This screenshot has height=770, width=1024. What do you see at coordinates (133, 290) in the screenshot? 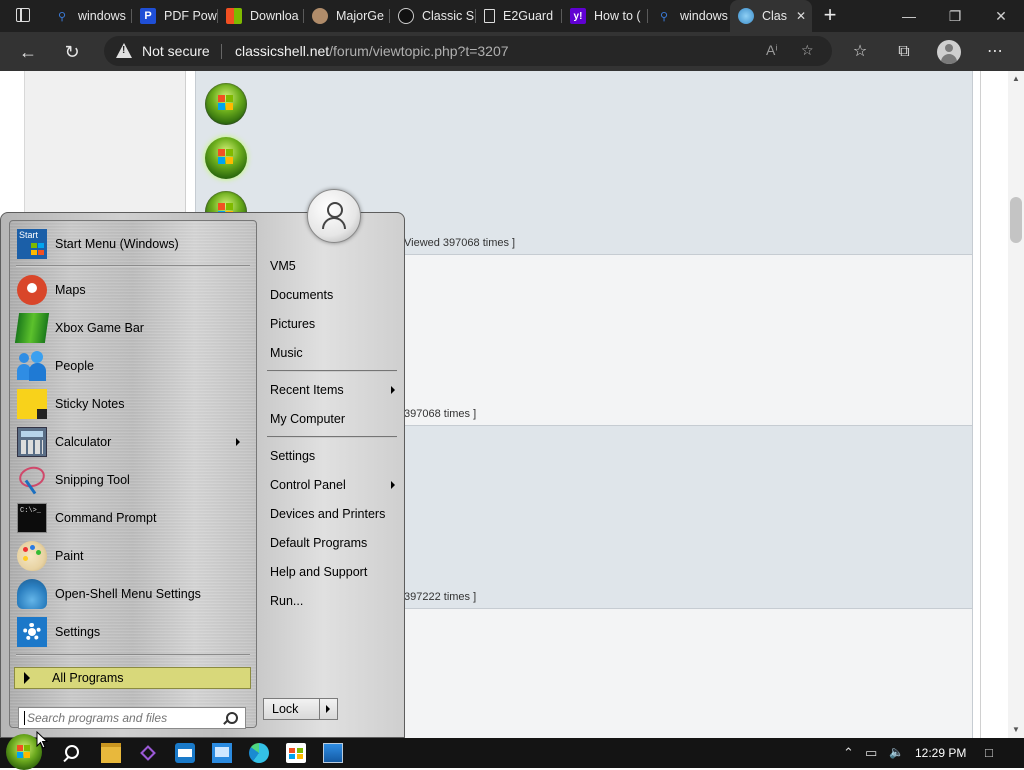
I see `menu-item-maps: Maps` at bounding box center [133, 290].